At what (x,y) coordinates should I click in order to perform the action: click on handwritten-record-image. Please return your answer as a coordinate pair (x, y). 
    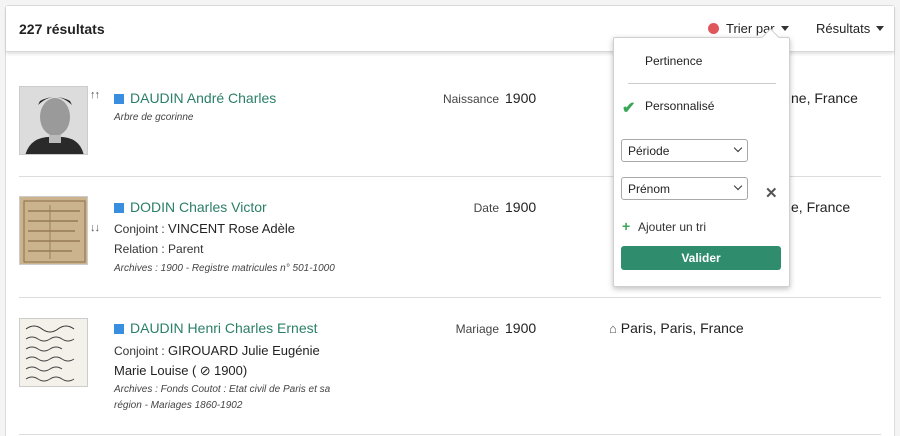
    Looking at the image, I should click on (53, 352).